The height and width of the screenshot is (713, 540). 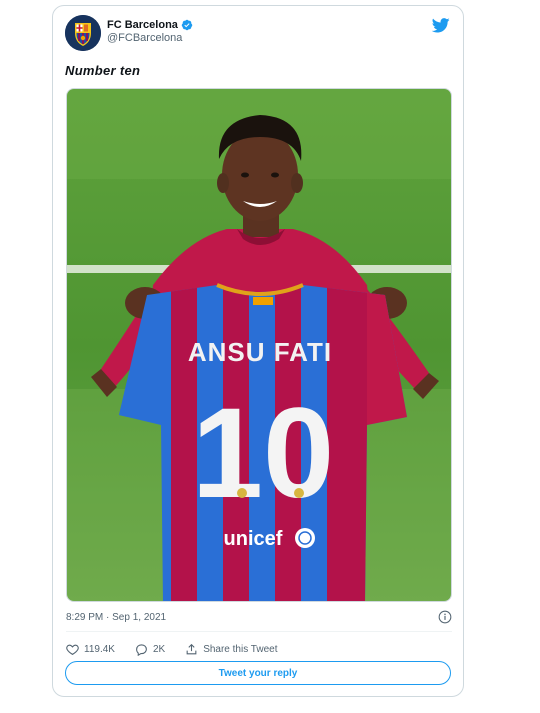 What do you see at coordinates (142, 25) in the screenshot?
I see `author-name: FC Barcelona` at bounding box center [142, 25].